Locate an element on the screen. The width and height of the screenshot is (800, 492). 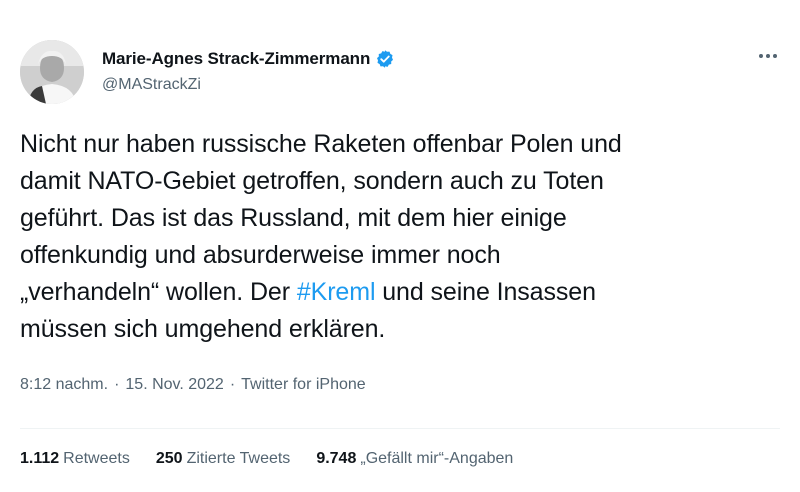
quote-tweets-stat: 250 Zitierte Tweets is located at coordinates (223, 459).